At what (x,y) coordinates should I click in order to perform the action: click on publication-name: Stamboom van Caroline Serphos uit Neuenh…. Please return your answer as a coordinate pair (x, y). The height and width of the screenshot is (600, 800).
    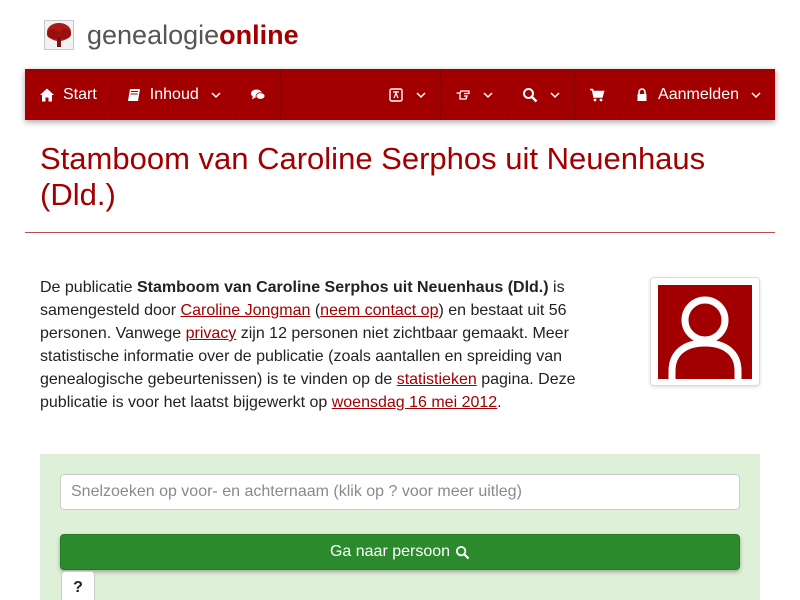
    Looking at the image, I should click on (342, 287).